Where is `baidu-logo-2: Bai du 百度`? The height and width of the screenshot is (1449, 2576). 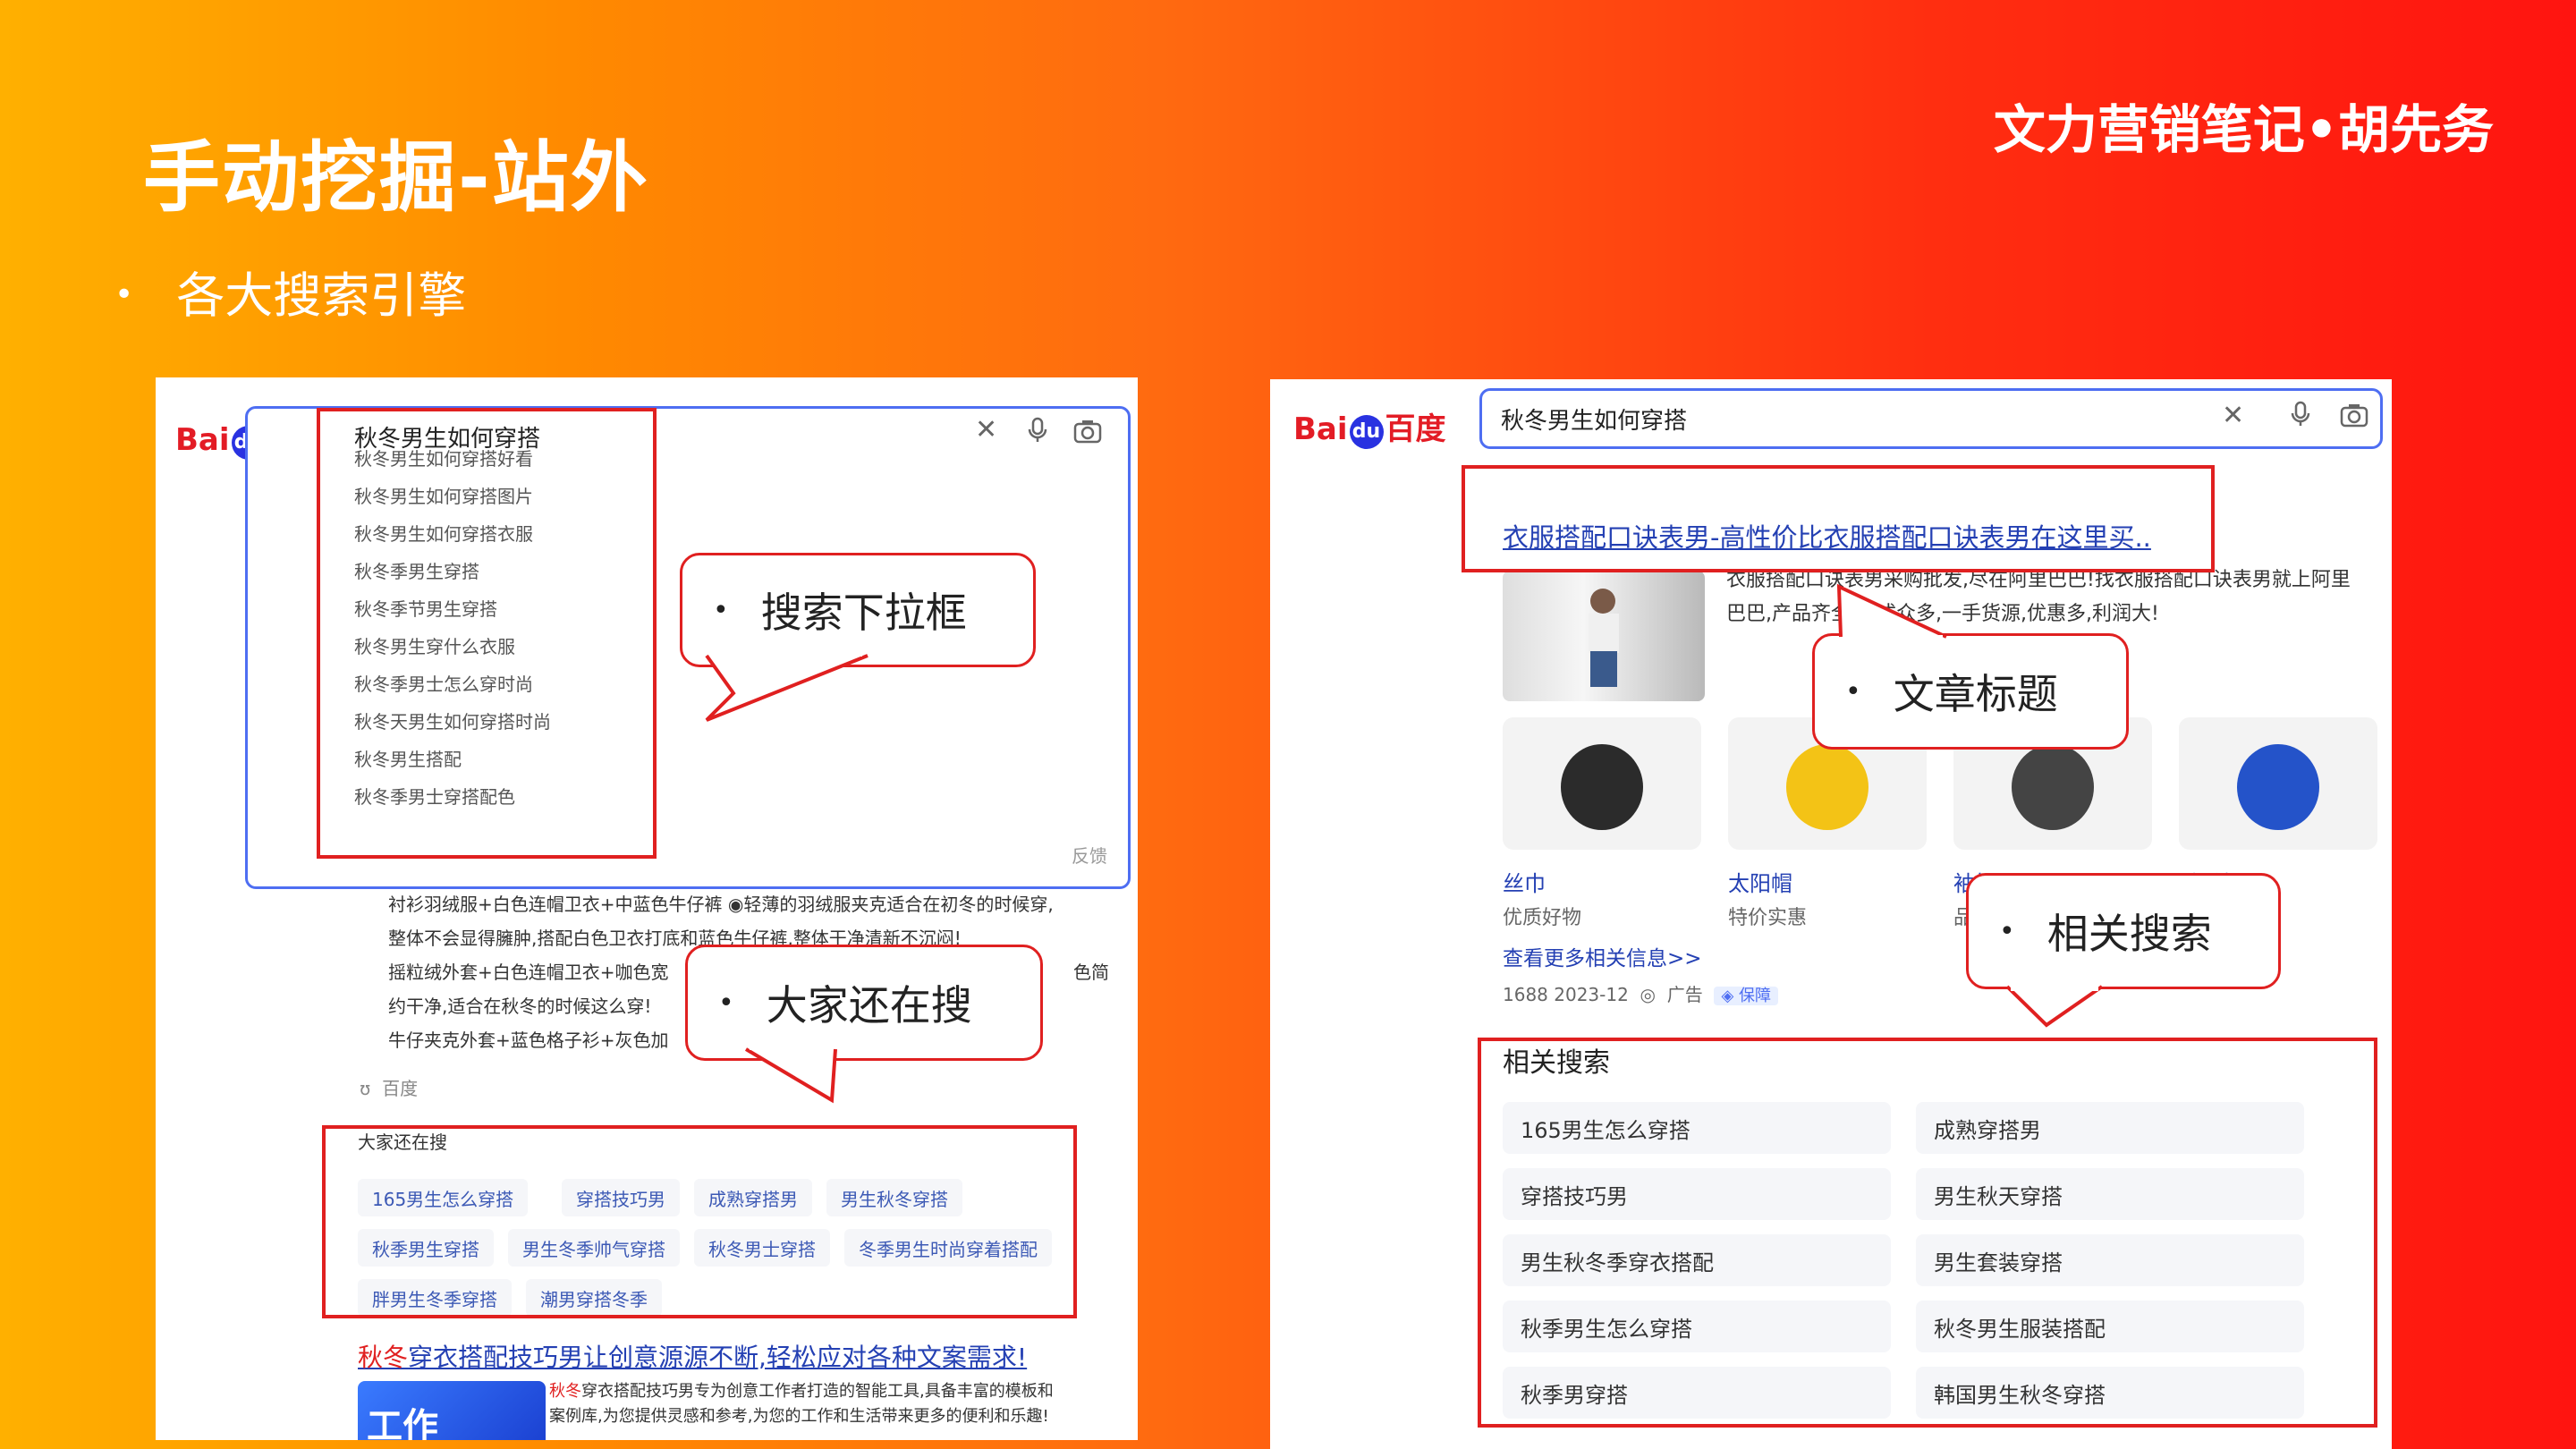 baidu-logo-2: Bai du 百度 is located at coordinates (1369, 427).